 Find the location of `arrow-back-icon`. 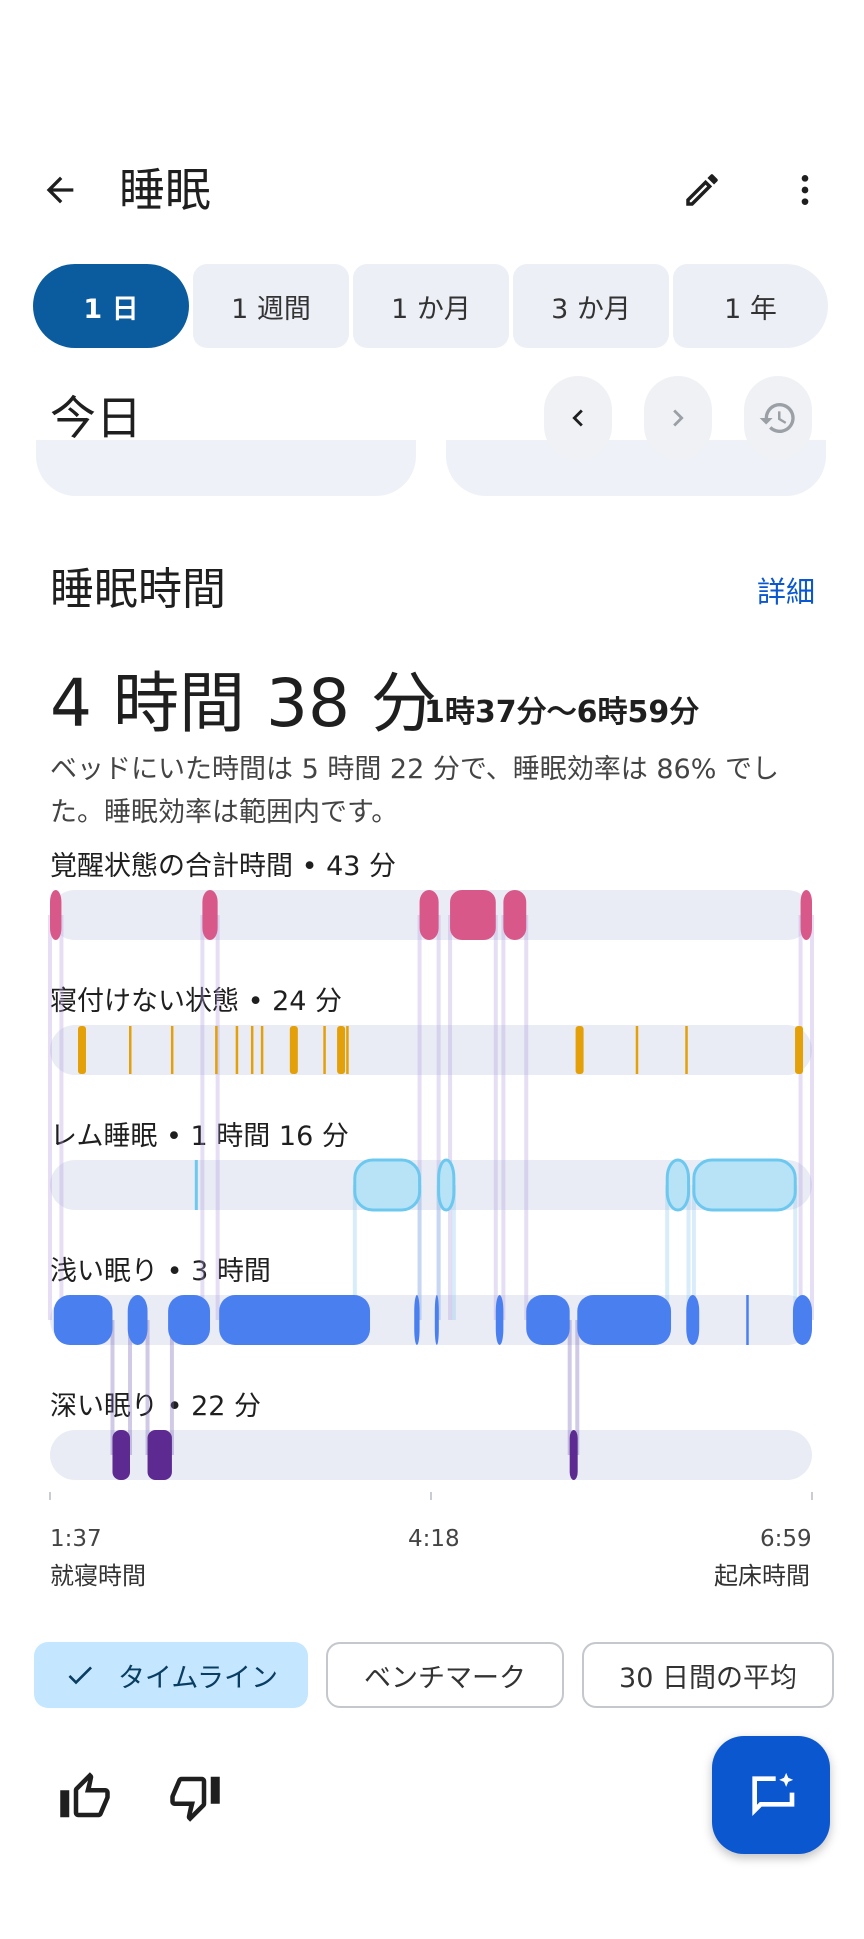

arrow-back-icon is located at coordinates (60, 190).